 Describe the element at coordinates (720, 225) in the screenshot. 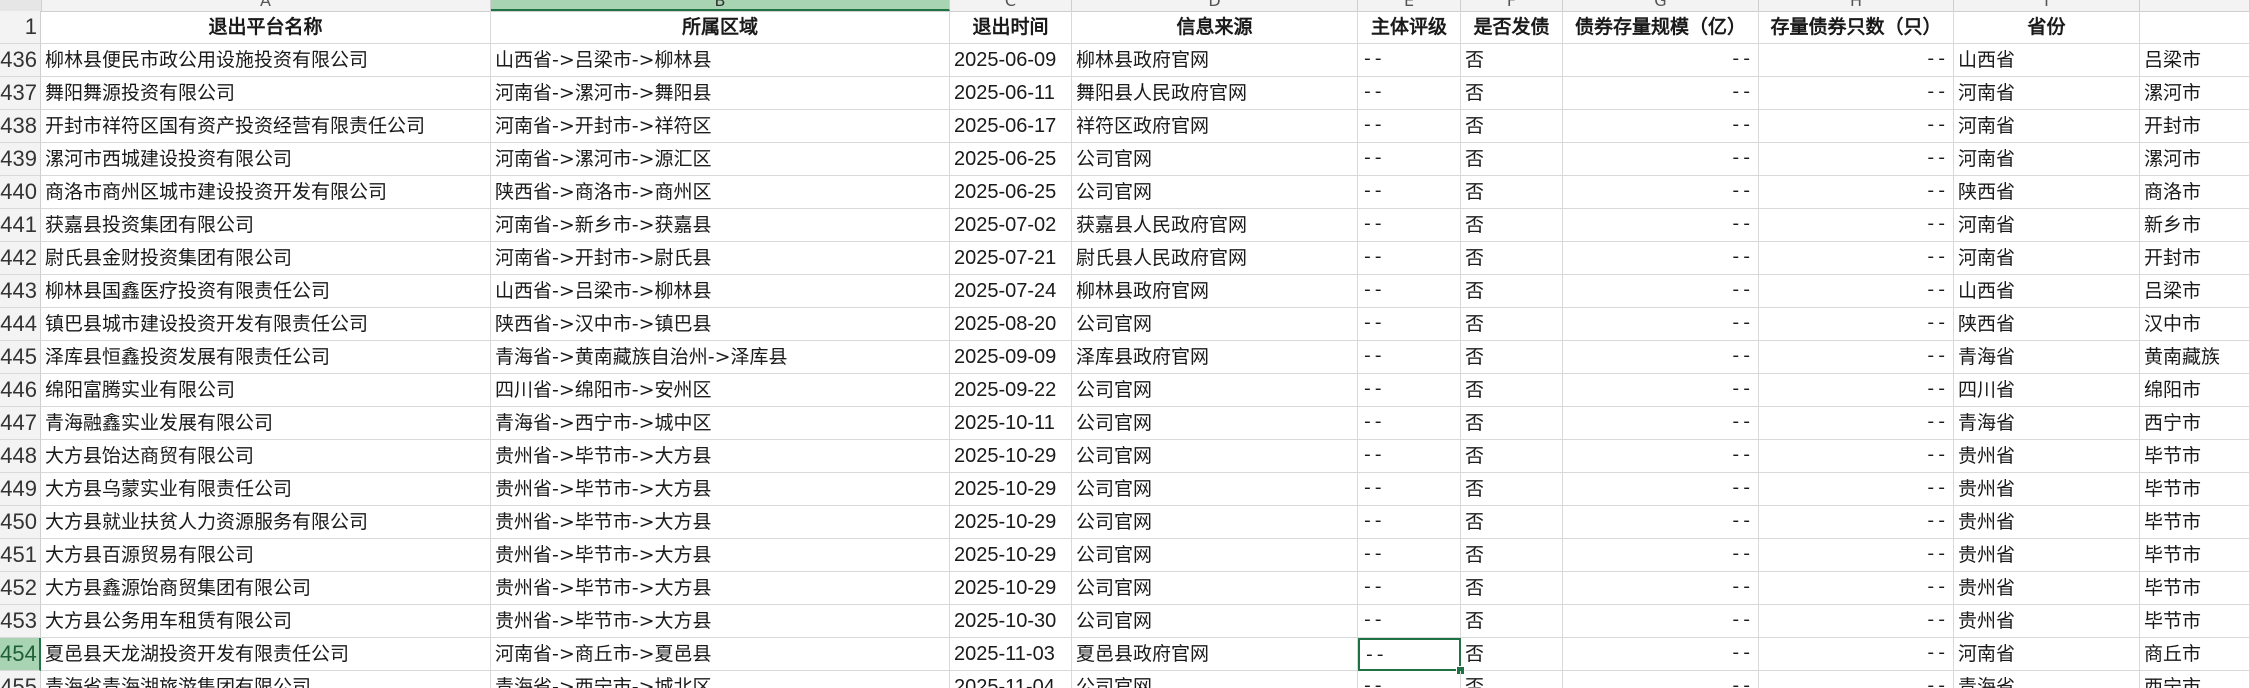

I see `cell-region: 河南省->新乡市->获嘉县` at that location.